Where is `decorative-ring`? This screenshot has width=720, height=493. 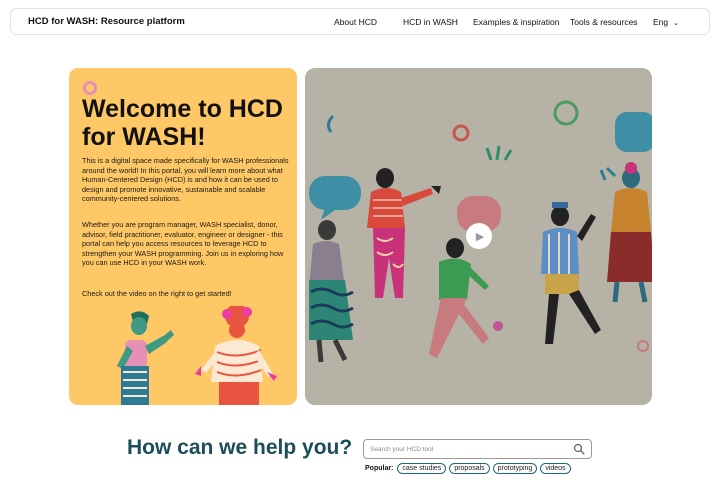 decorative-ring is located at coordinates (90, 88).